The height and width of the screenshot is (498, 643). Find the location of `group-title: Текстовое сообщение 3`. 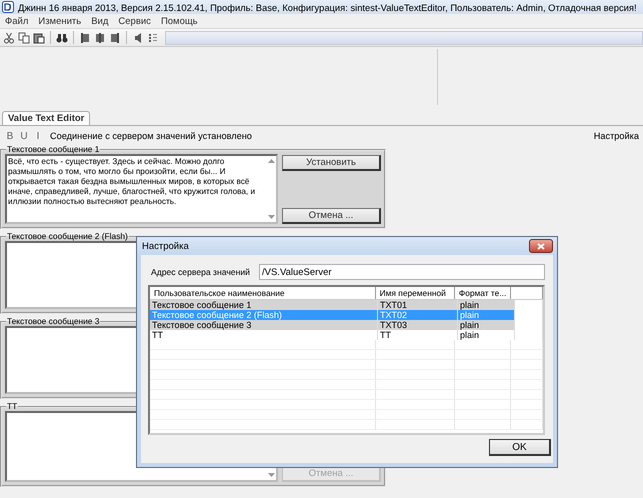

group-title: Текстовое сообщение 3 is located at coordinates (53, 321).